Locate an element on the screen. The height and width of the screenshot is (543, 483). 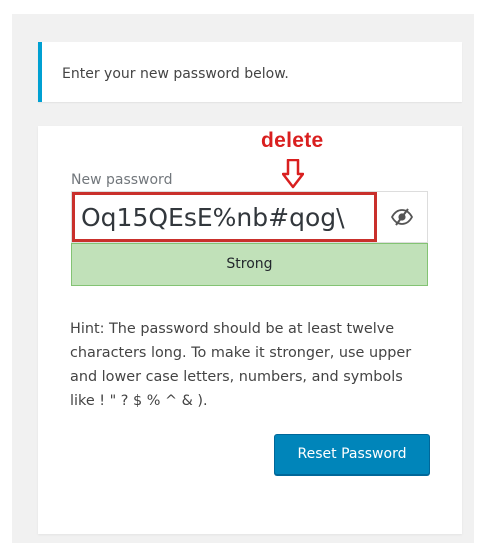
password-field-wrapper is located at coordinates (249, 217).